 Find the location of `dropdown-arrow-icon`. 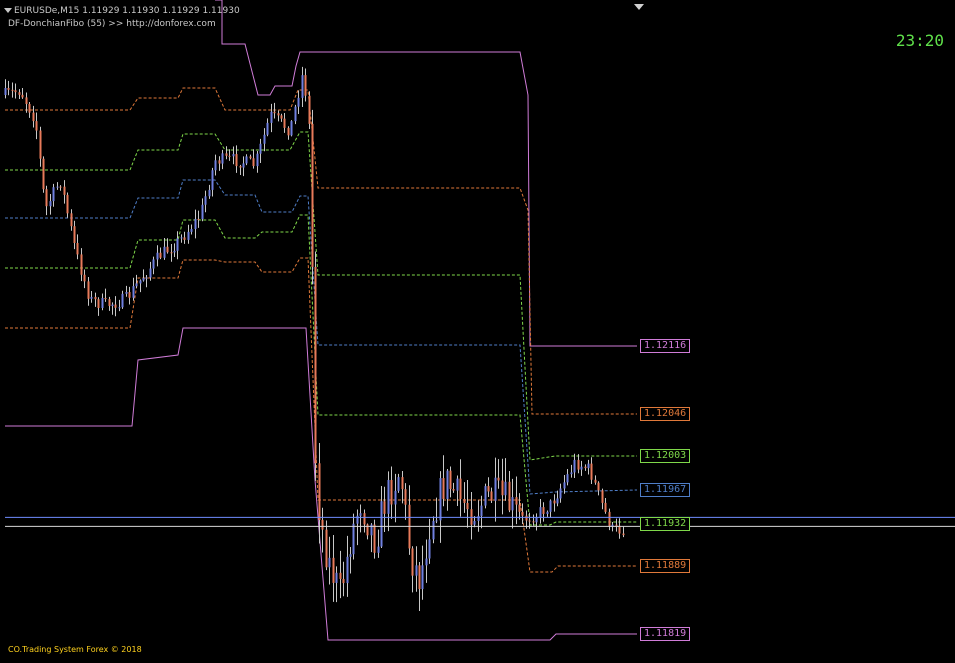

dropdown-arrow-icon is located at coordinates (8, 10).